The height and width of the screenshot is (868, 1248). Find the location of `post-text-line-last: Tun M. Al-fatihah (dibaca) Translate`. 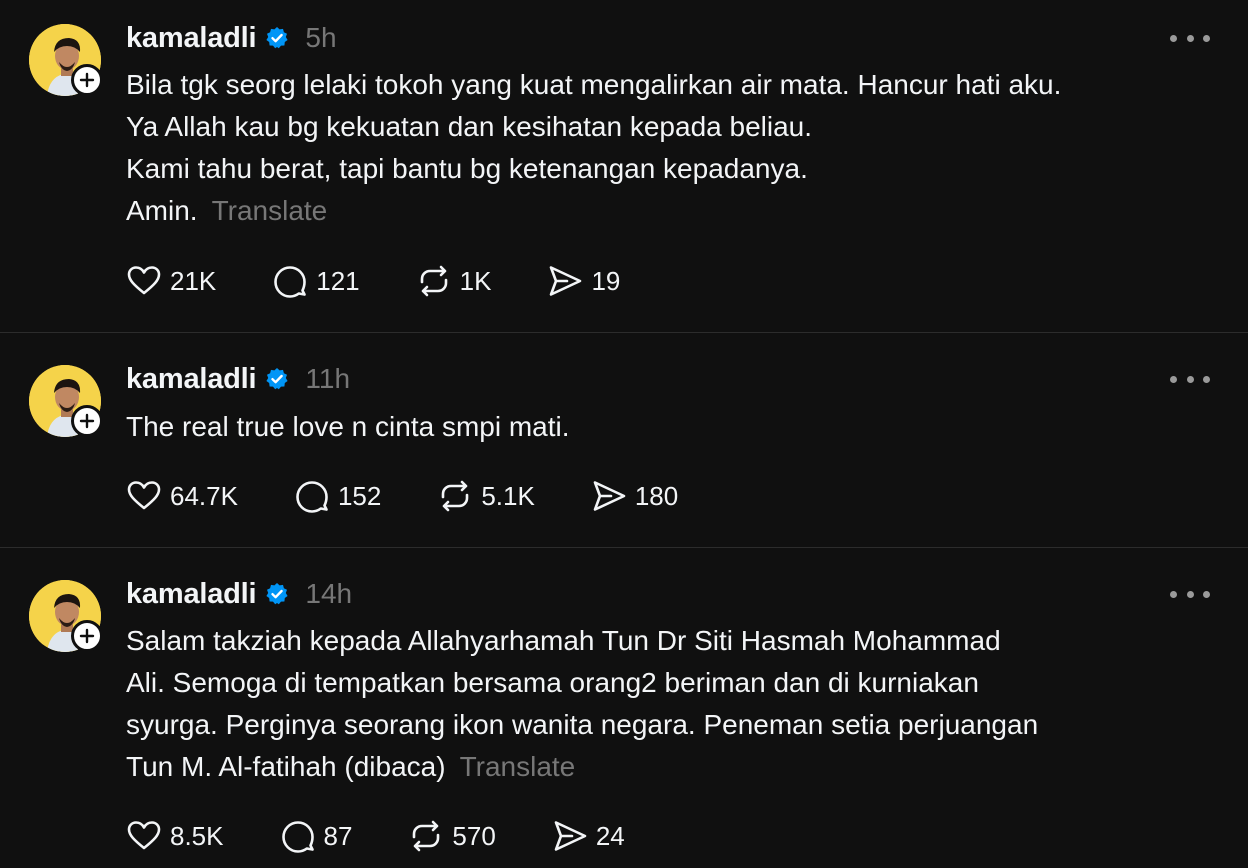

post-text-line-last: Tun M. Al-fatihah (dibaca) Translate is located at coordinates (671, 767).